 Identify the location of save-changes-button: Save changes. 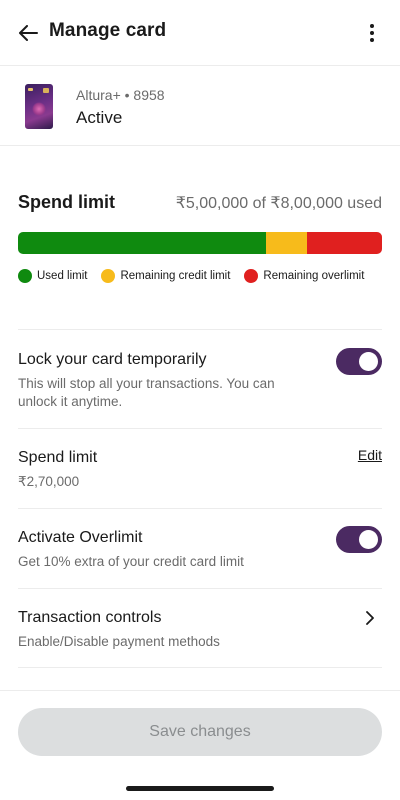
(200, 732).